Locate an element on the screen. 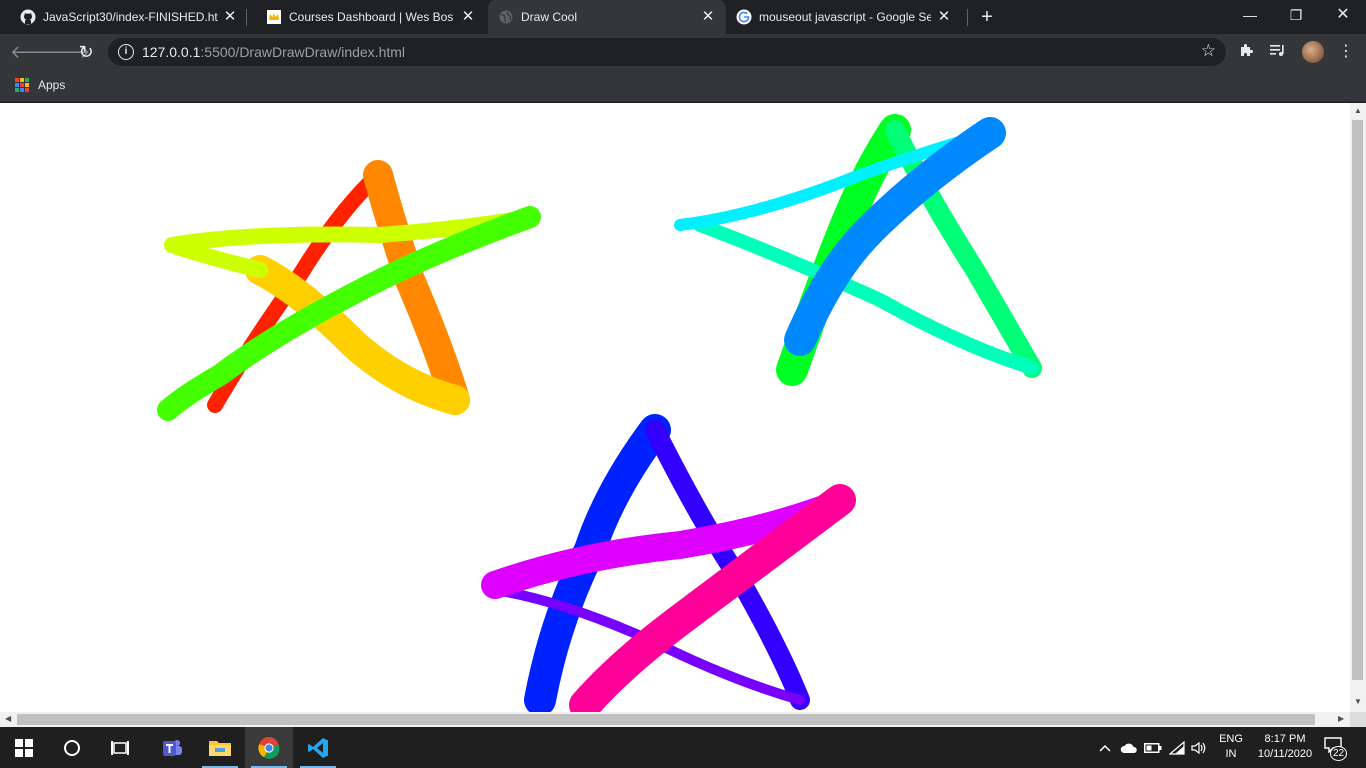 This screenshot has height=768, width=1366. teams-icon is located at coordinates (172, 747).